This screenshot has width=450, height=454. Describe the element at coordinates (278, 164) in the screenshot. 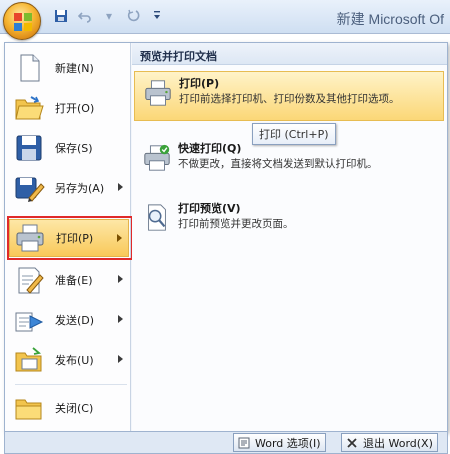

I see `submenu-item-description: 不做更改，直接将文档发送到默认打印机。` at that location.